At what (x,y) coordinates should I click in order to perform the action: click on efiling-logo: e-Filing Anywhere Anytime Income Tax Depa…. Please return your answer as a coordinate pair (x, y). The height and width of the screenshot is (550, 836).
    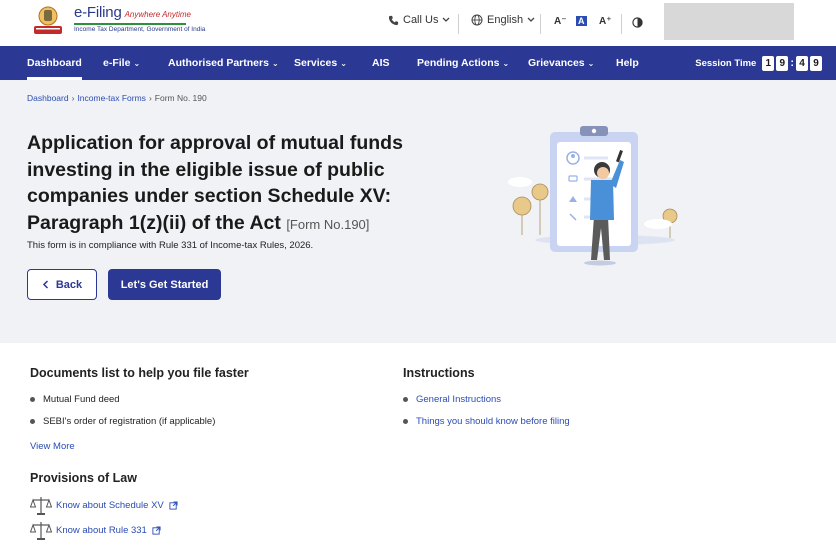
    Looking at the image, I should click on (116, 20).